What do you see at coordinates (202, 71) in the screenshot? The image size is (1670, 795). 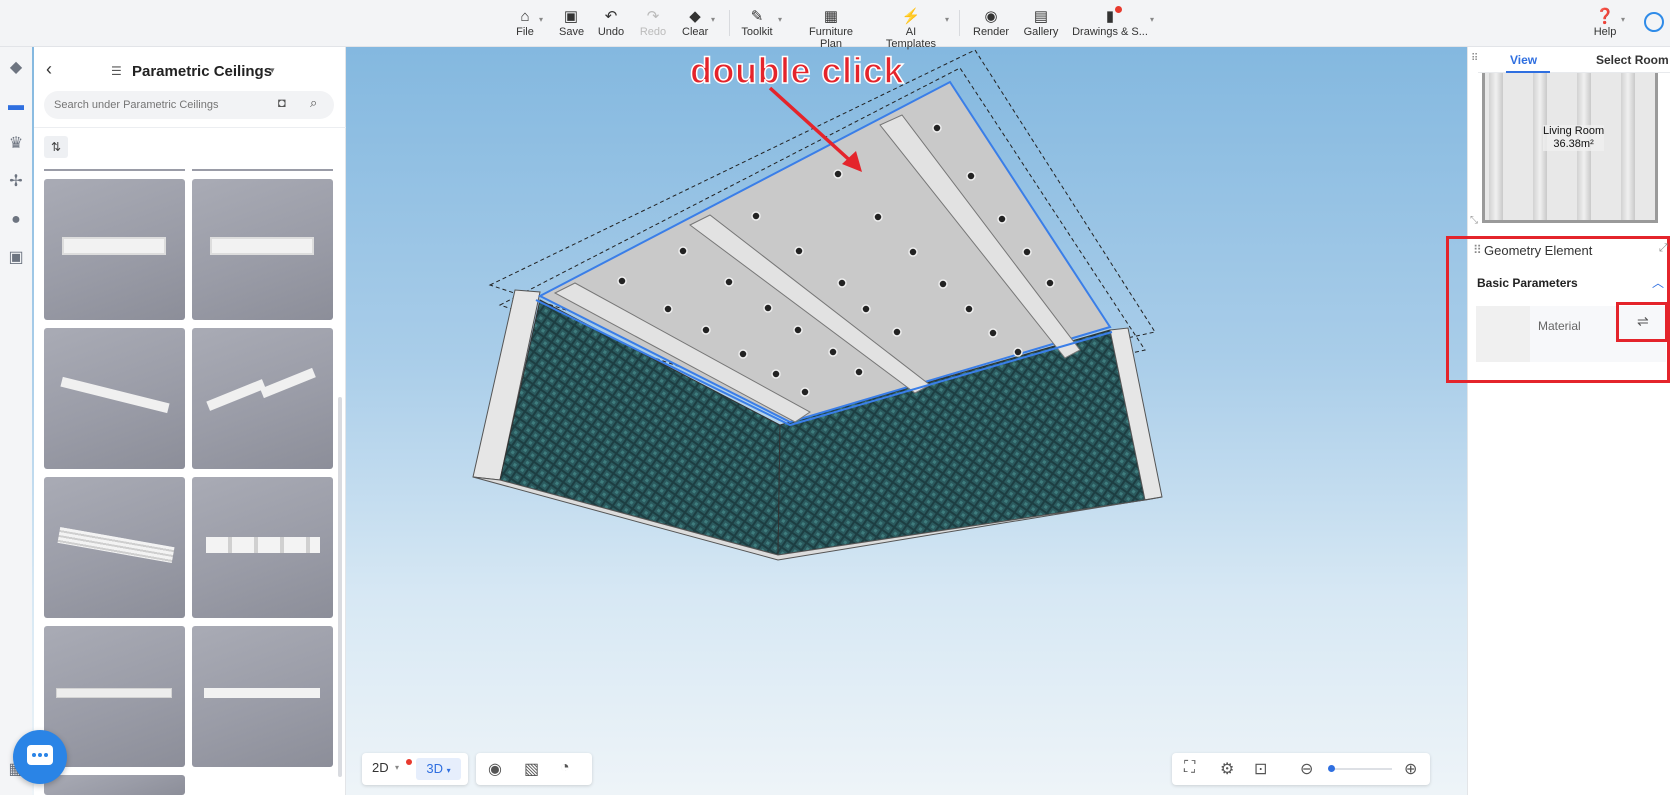 I see `category-title: Parametric Ceilings` at bounding box center [202, 71].